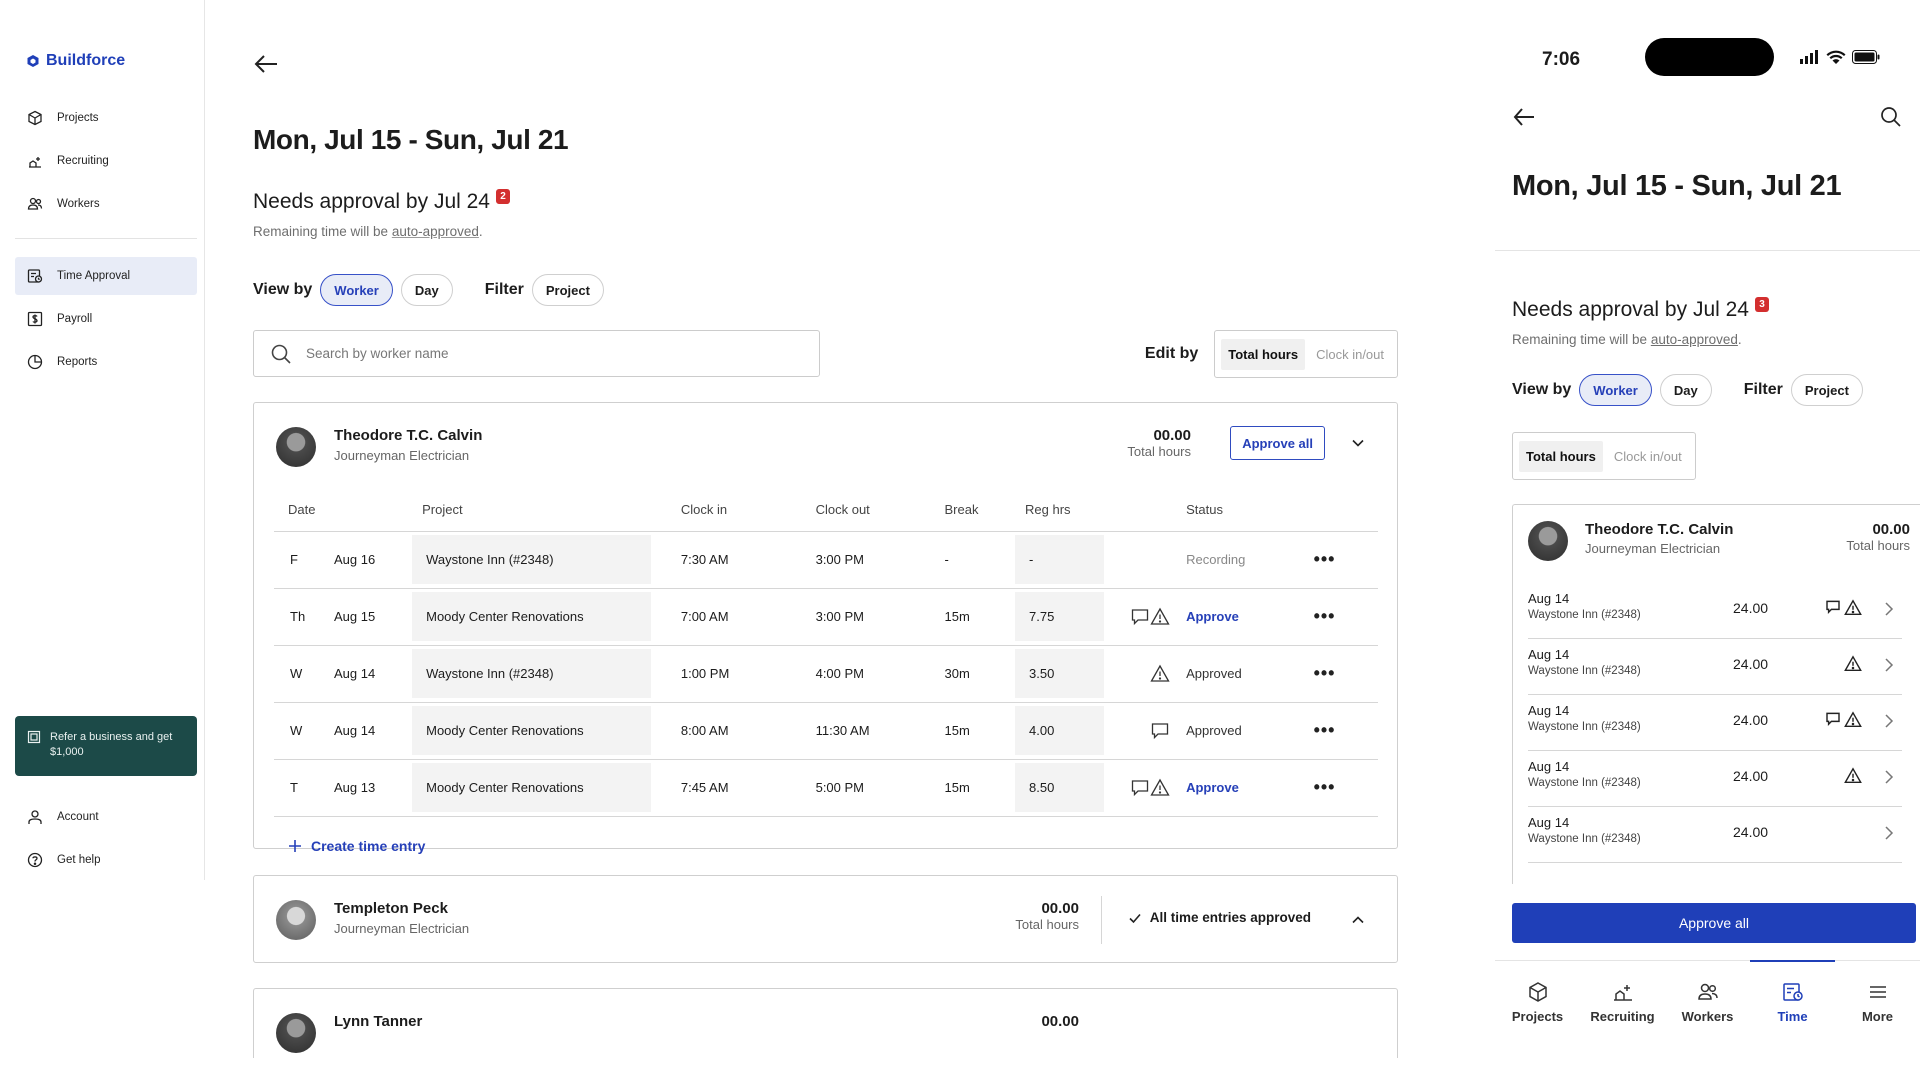  Describe the element at coordinates (719, 617) in the screenshot. I see `clock-in-cell: 7:00 AM` at that location.